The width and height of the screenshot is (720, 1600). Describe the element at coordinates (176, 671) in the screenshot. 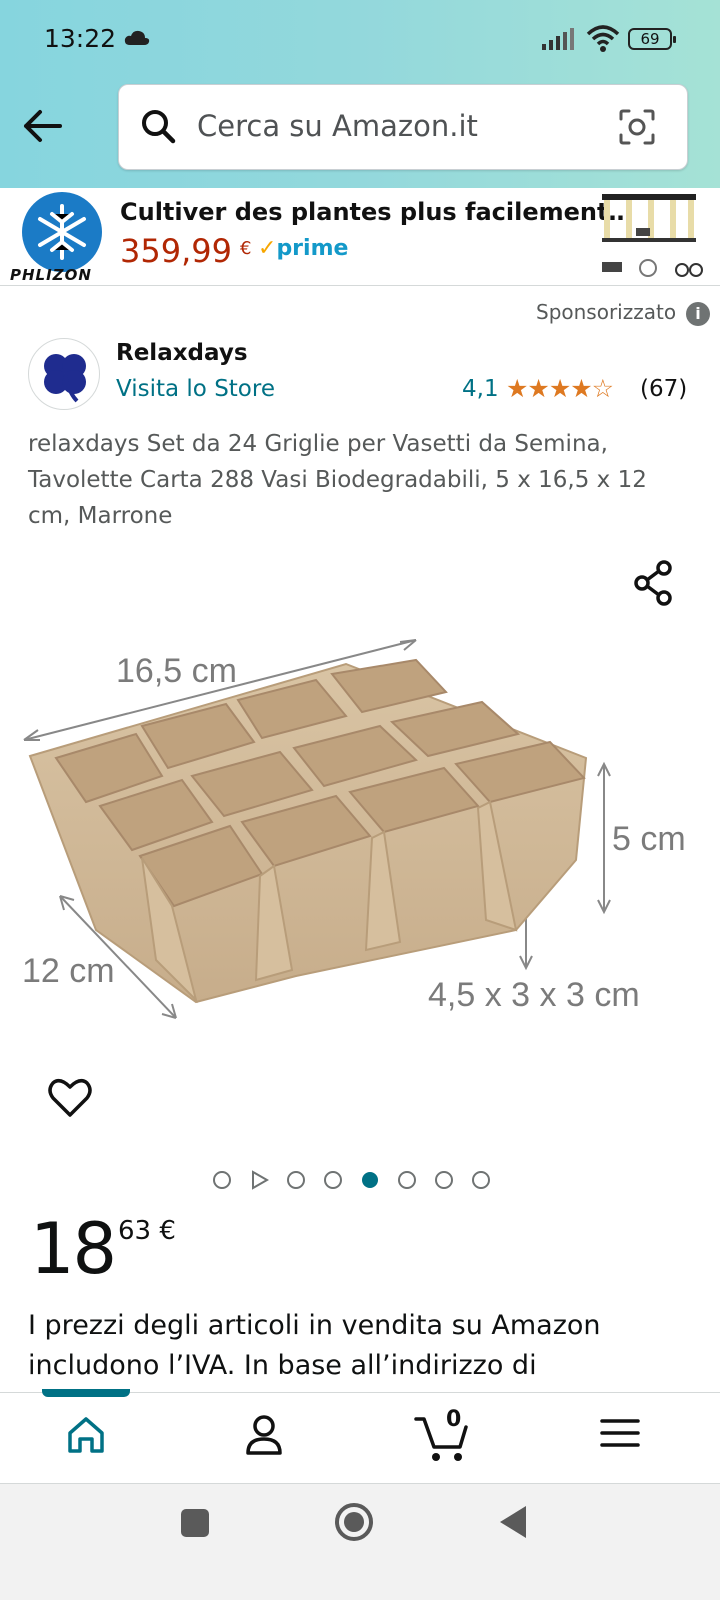

I see `dimension-length: 16,5 cm` at that location.